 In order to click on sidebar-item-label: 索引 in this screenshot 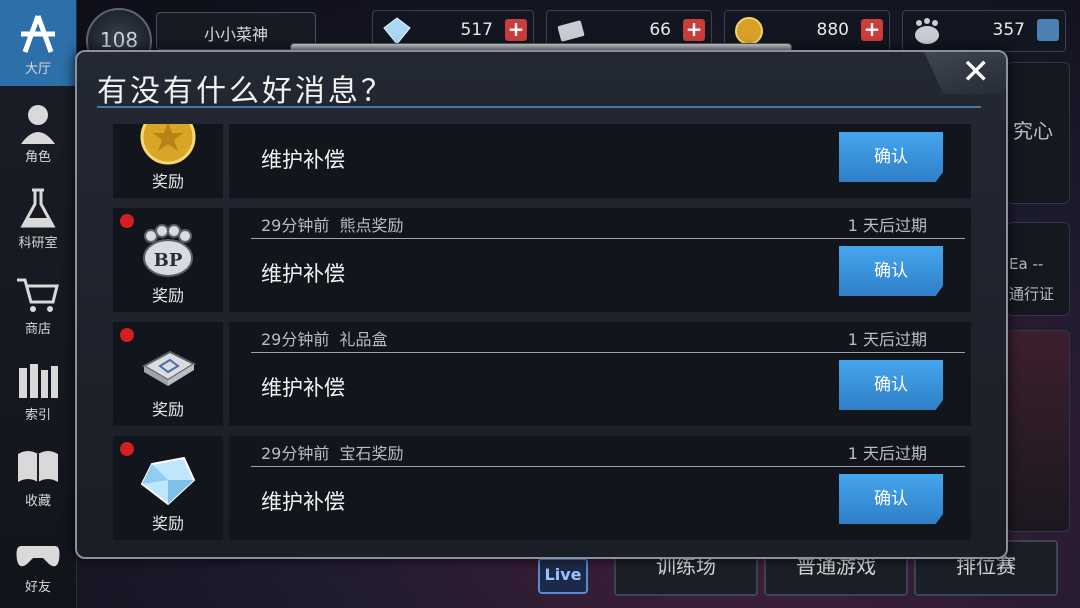, I will do `click(37, 415)`.